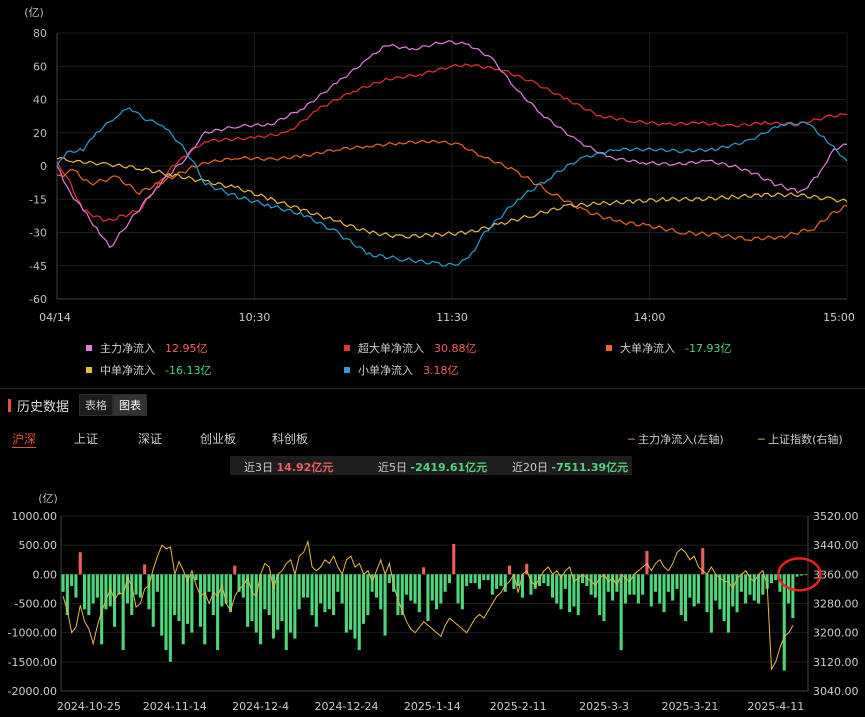 The image size is (865, 717). I want to click on section-divider, so click(432, 388).